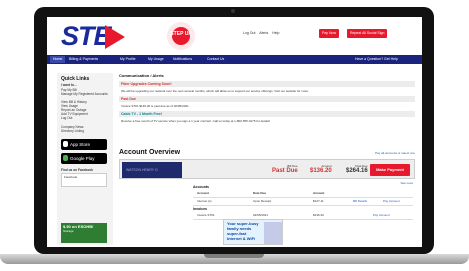 This screenshot has width=469, height=271. What do you see at coordinates (201, 187) in the screenshot?
I see `accounts-heading: Accounts` at bounding box center [201, 187].